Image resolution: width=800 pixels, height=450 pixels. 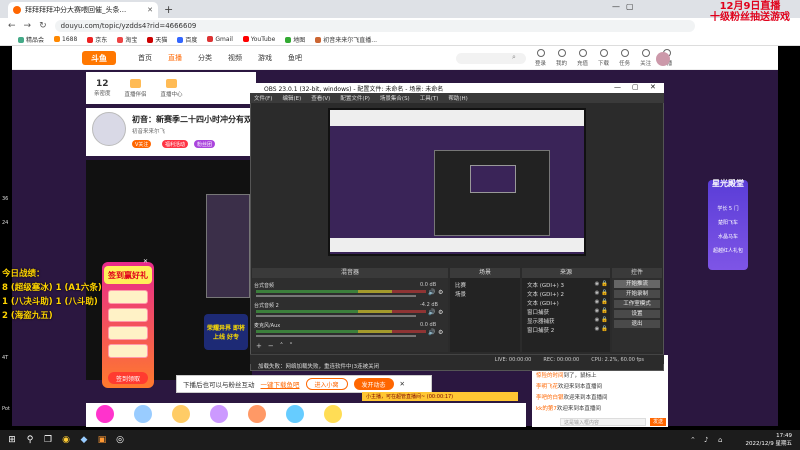 I want to click on address-bar: douyu.com/topic/yzdds4?rid=4666609, so click(x=374, y=26).